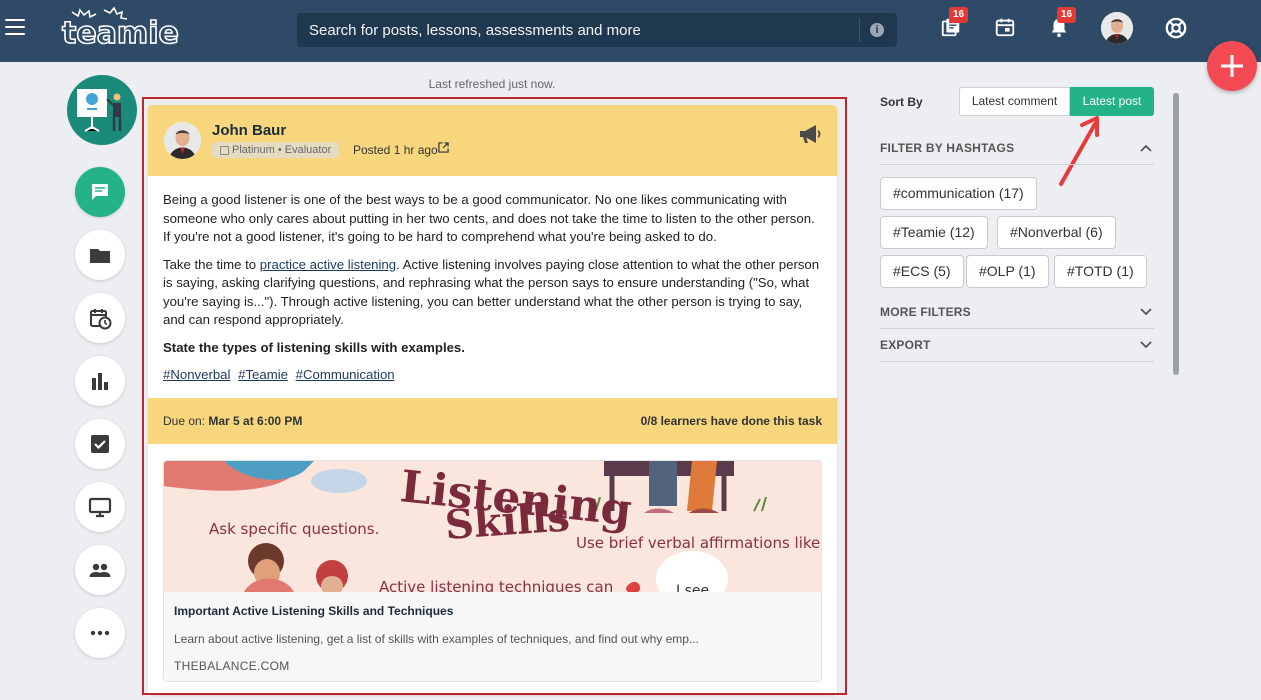 Image resolution: width=1261 pixels, height=700 pixels. I want to click on search-input, so click(577, 30).